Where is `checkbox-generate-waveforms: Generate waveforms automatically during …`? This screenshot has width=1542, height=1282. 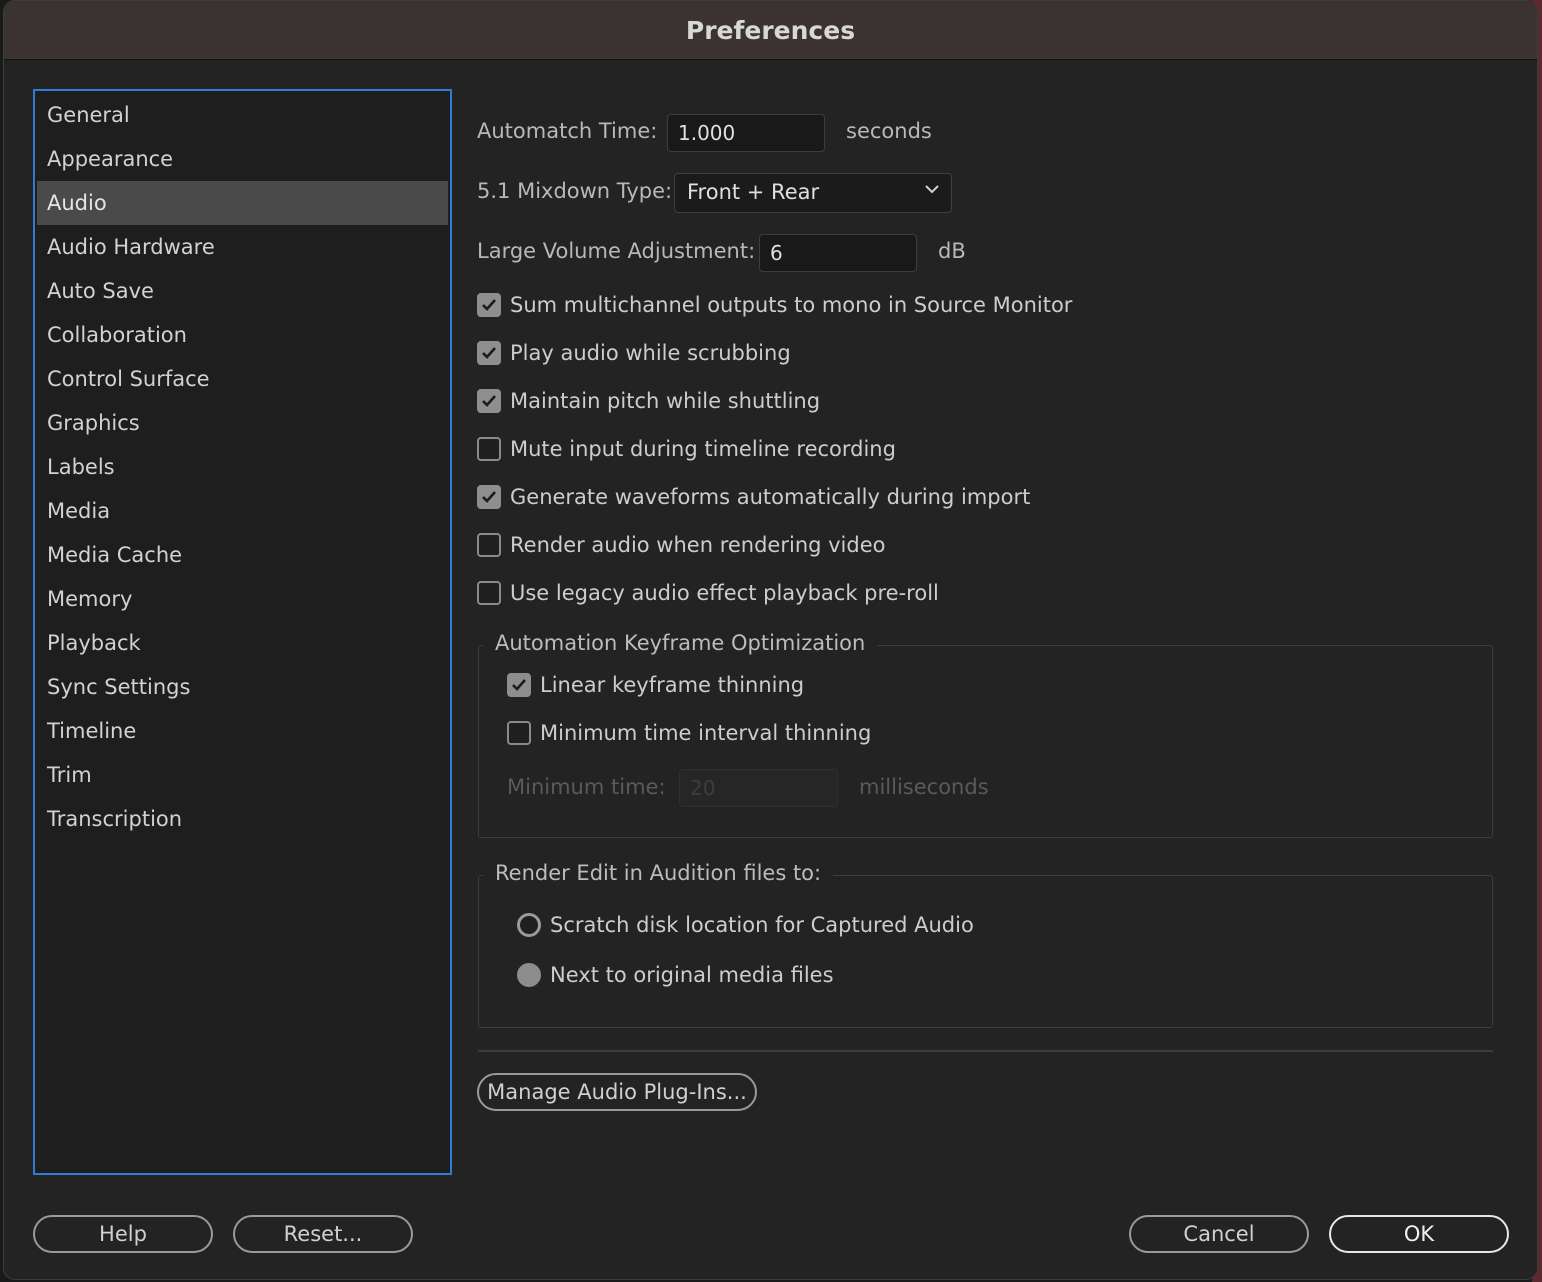 checkbox-generate-waveforms: Generate waveforms automatically during … is located at coordinates (753, 497).